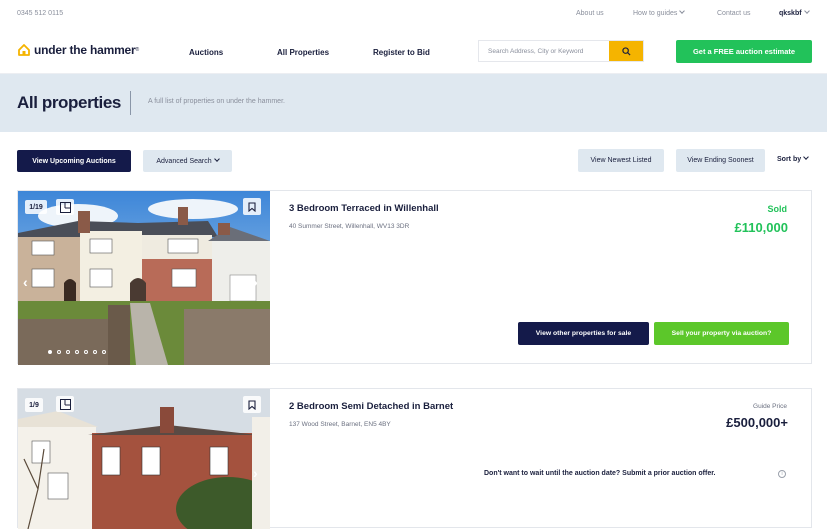 This screenshot has width=827, height=529. I want to click on search-icon, so click(626, 51).